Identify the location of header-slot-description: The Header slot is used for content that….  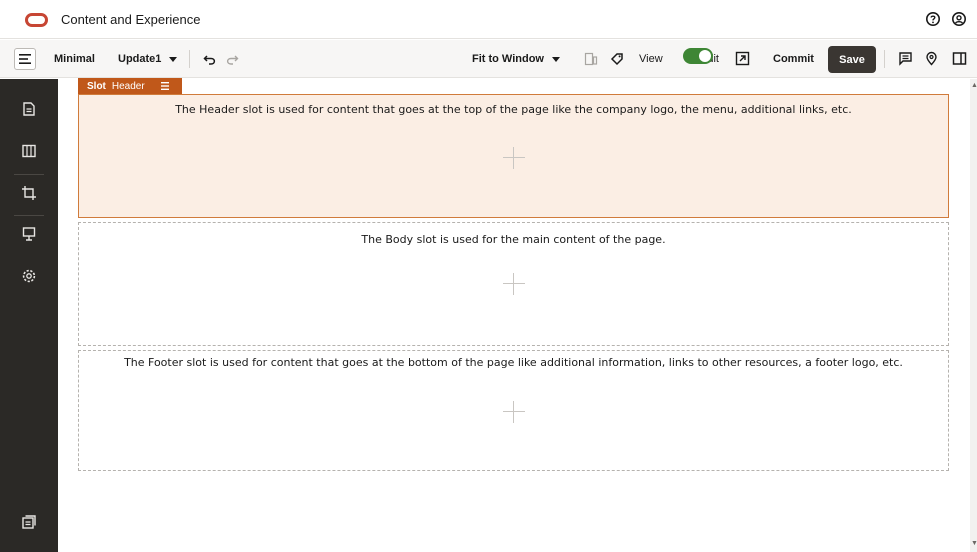
(513, 109).